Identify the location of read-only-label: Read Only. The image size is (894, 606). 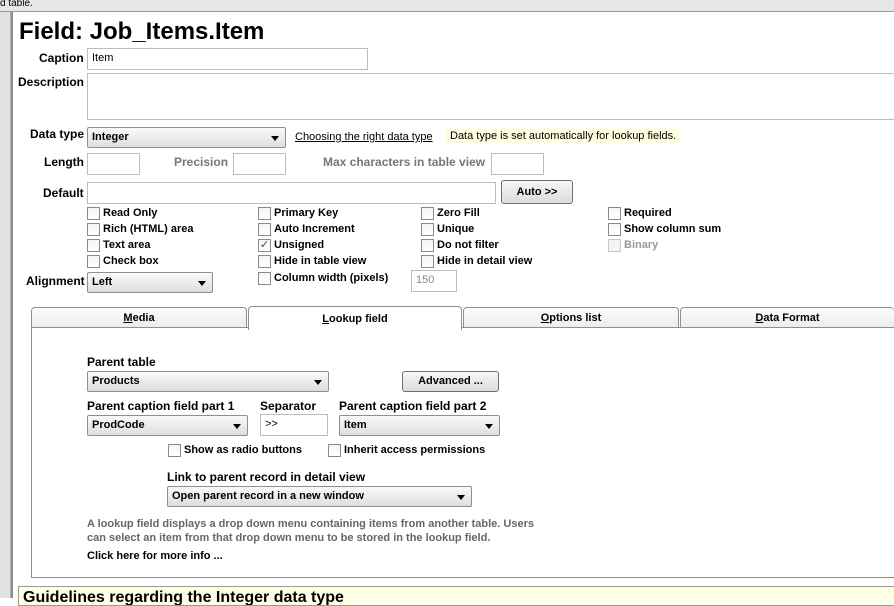
(130, 213).